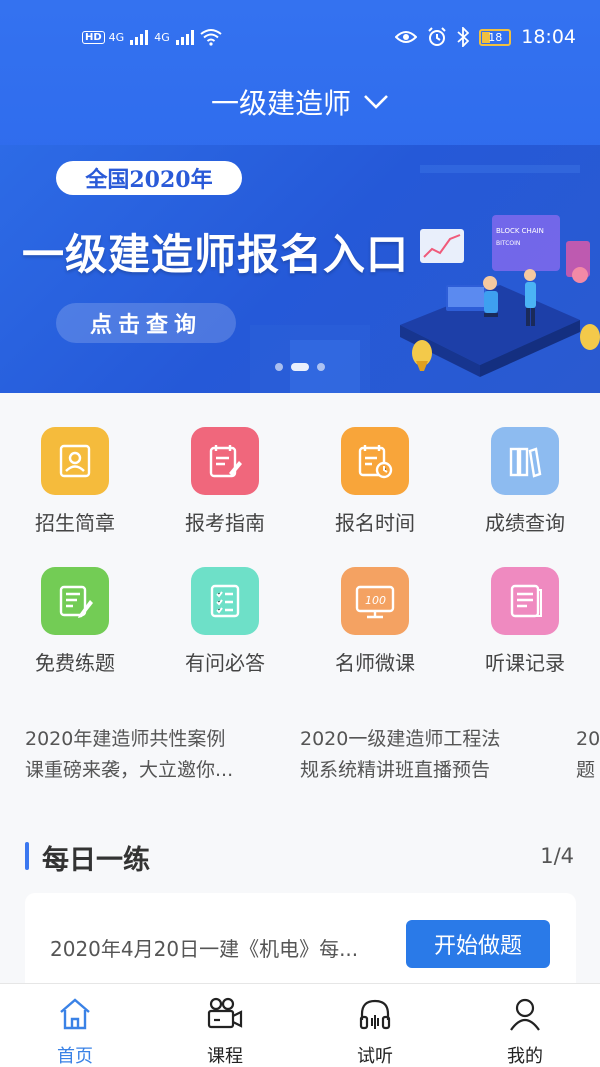  I want to click on carousel-dots, so click(300, 367).